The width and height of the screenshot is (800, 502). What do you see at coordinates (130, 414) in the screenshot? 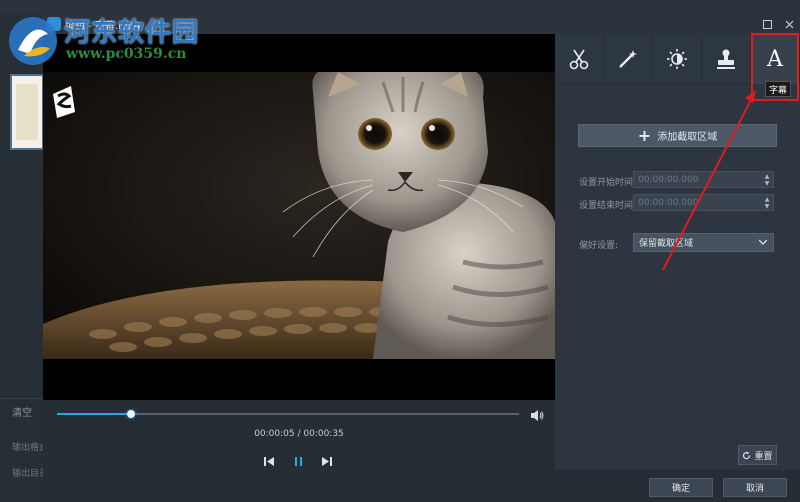
I see `progress-handle` at bounding box center [130, 414].